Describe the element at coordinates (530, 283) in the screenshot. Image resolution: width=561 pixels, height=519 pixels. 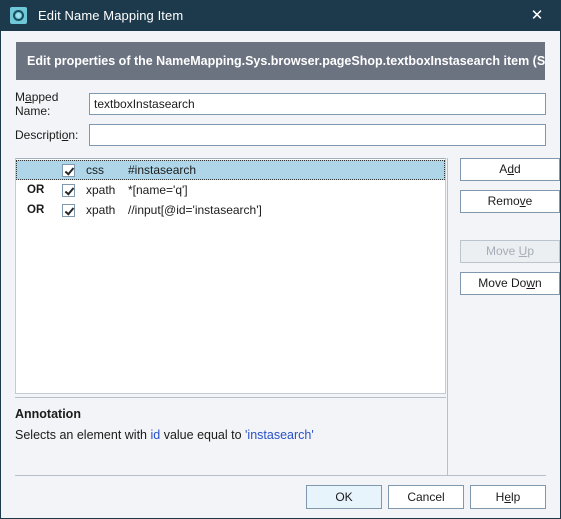
I see `move-down-button-accel: w` at that location.